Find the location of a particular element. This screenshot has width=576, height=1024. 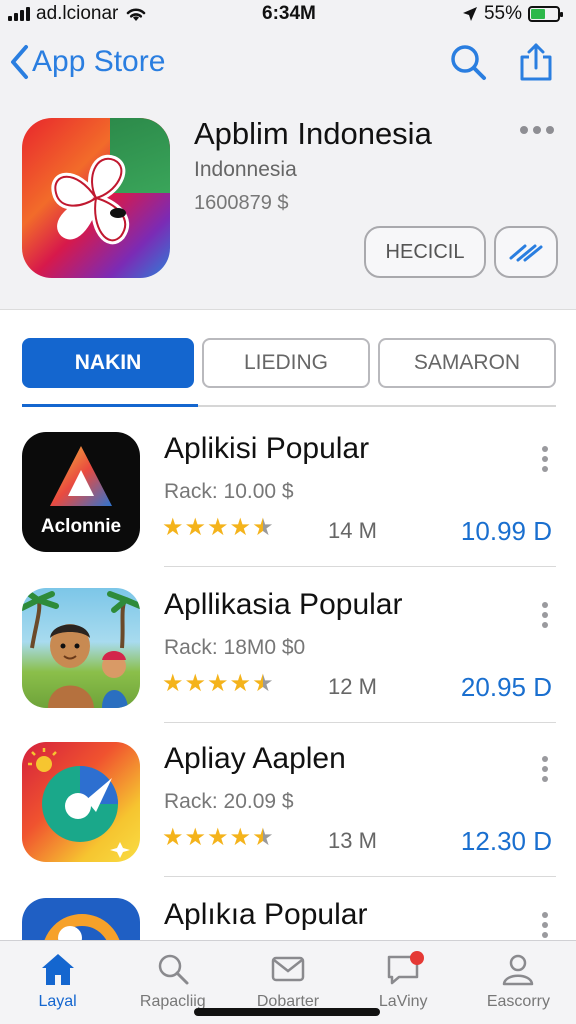

item-title: Apliay Aaplen is located at coordinates (255, 758).